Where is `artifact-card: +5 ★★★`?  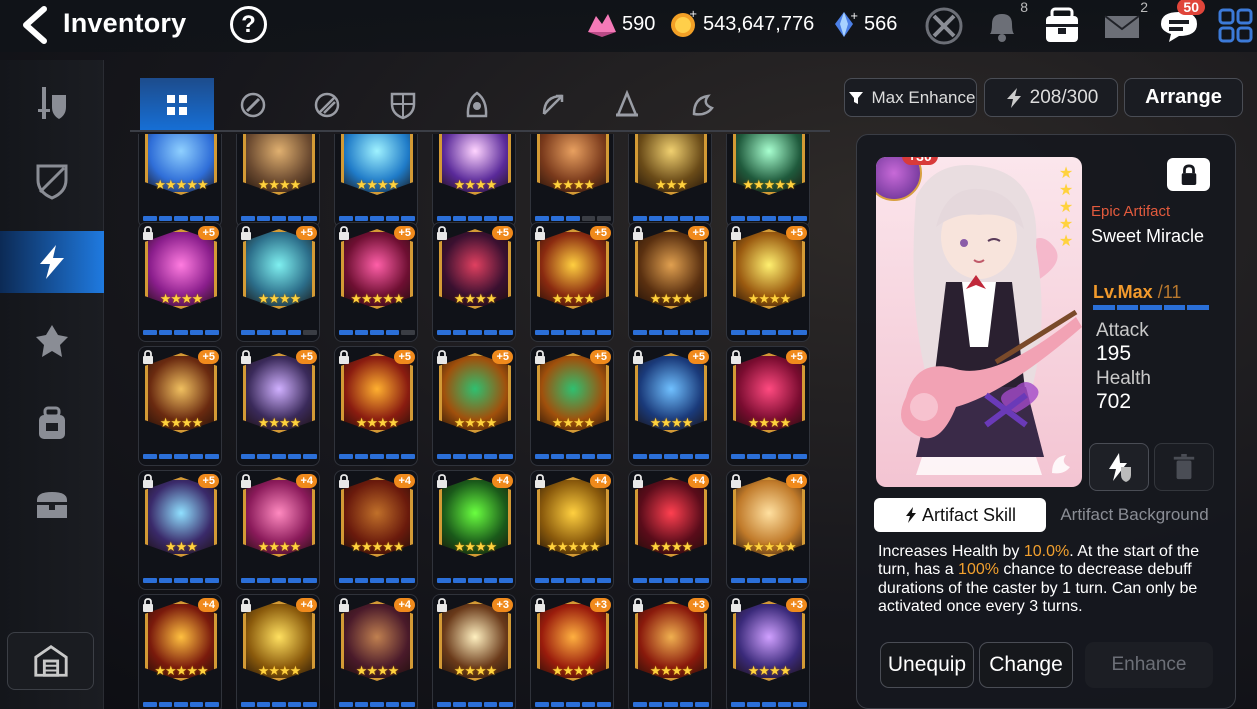 artifact-card: +5 ★★★ is located at coordinates (180, 530).